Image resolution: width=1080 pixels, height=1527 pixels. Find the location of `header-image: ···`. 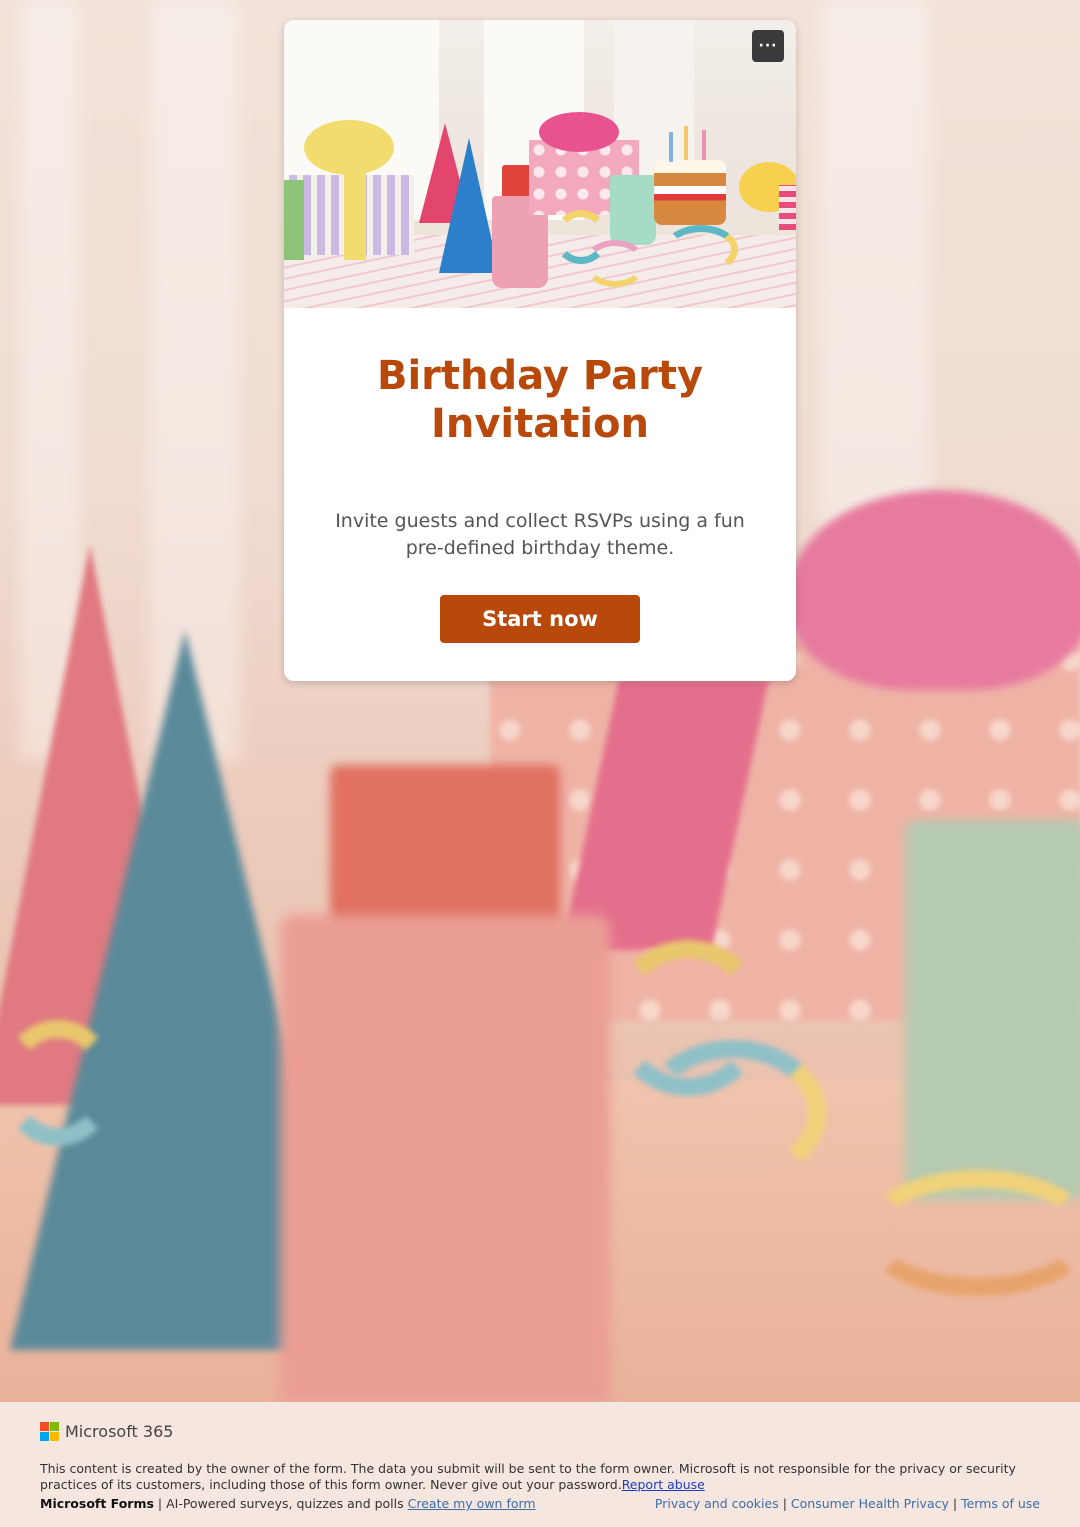

header-image: ··· is located at coordinates (540, 164).